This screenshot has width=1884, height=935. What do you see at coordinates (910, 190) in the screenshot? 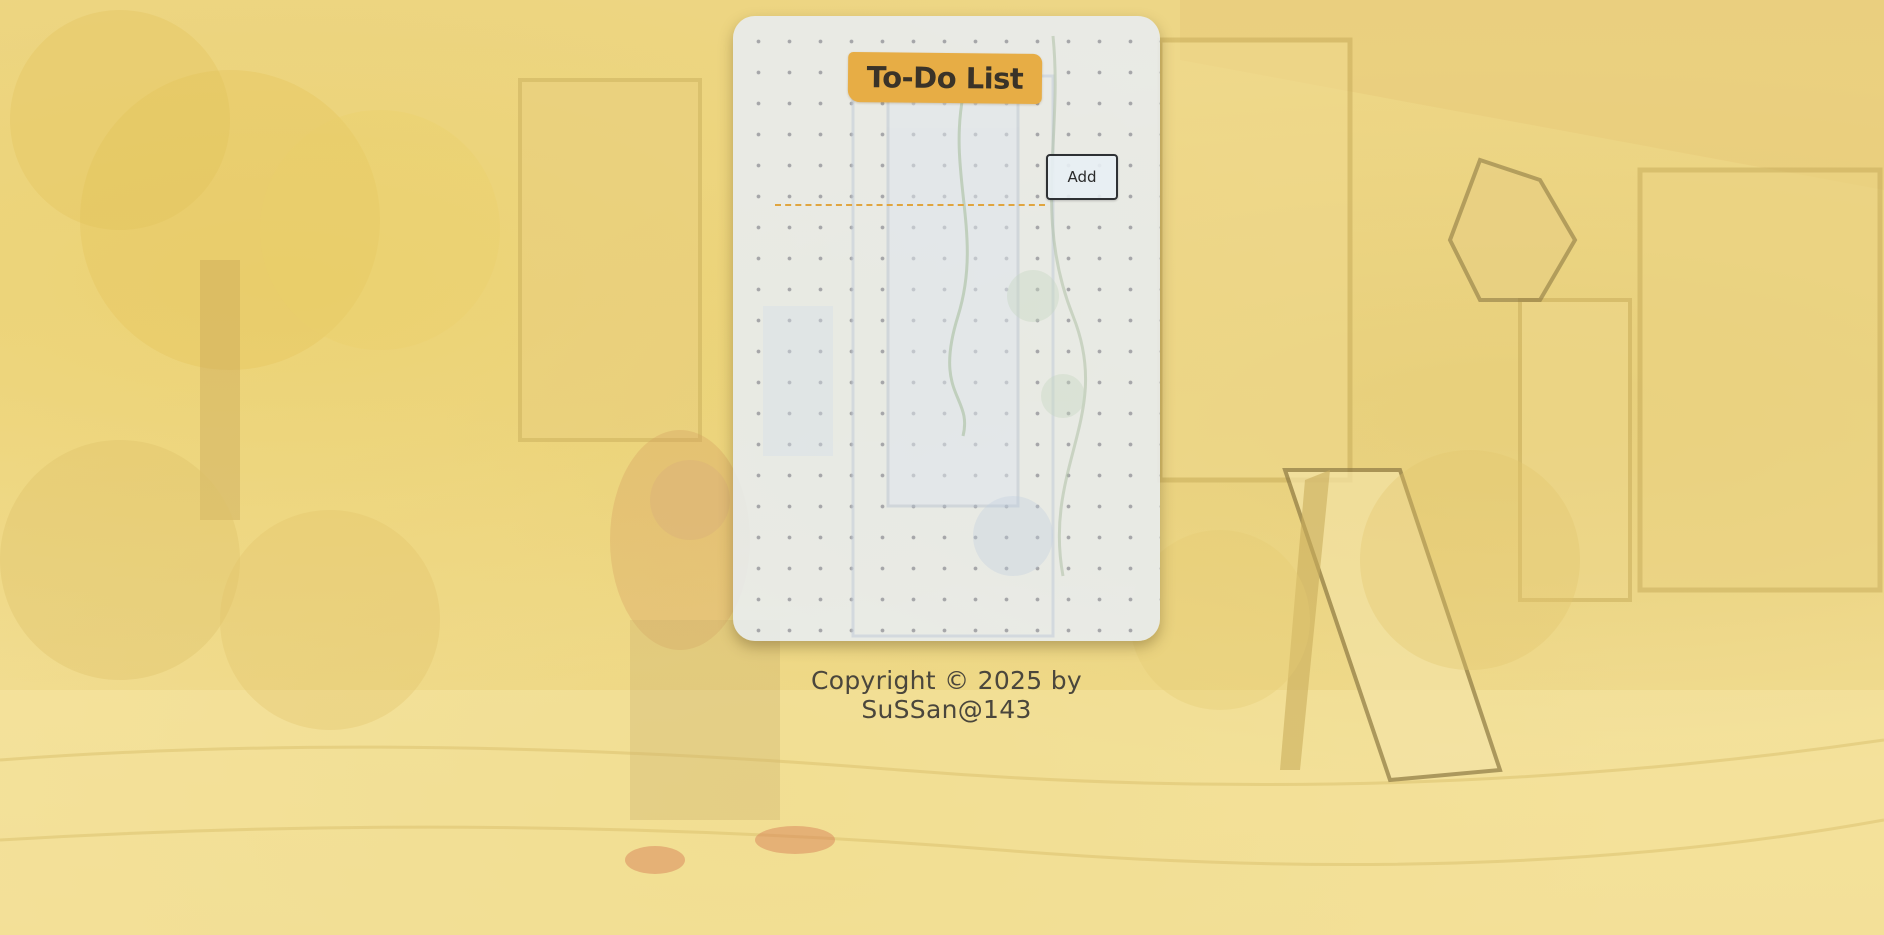
I see `task-input` at bounding box center [910, 190].